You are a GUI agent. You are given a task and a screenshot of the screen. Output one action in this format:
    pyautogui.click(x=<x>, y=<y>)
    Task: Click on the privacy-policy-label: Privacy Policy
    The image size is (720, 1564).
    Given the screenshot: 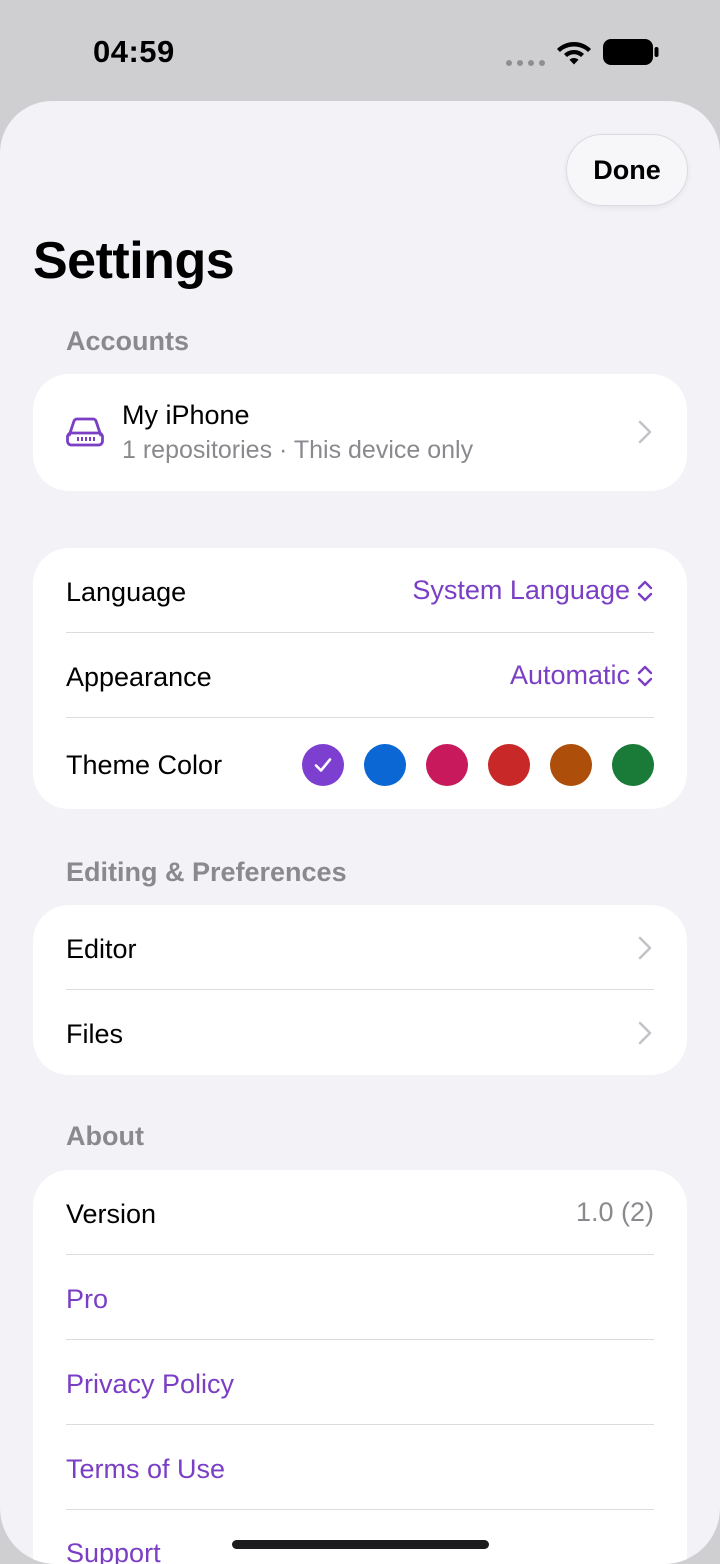 What is the action you would take?
    pyautogui.click(x=150, y=1383)
    